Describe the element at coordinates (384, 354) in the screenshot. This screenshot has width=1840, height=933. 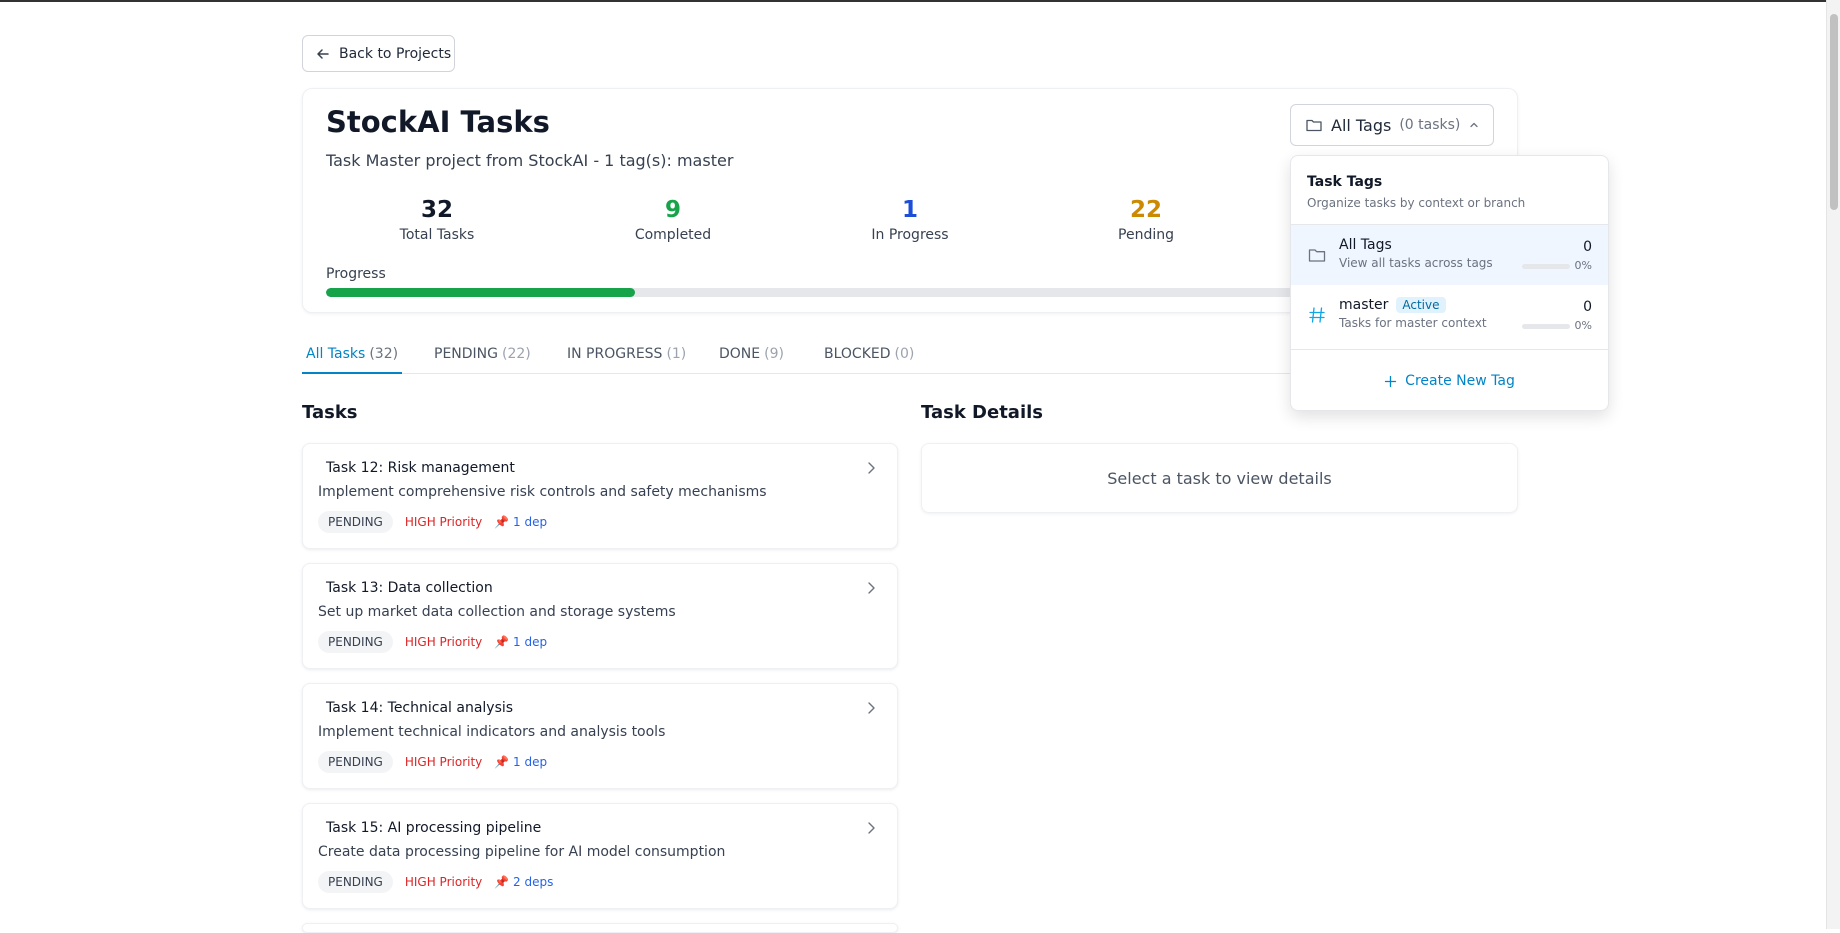
I see `tab-count: (32)` at that location.